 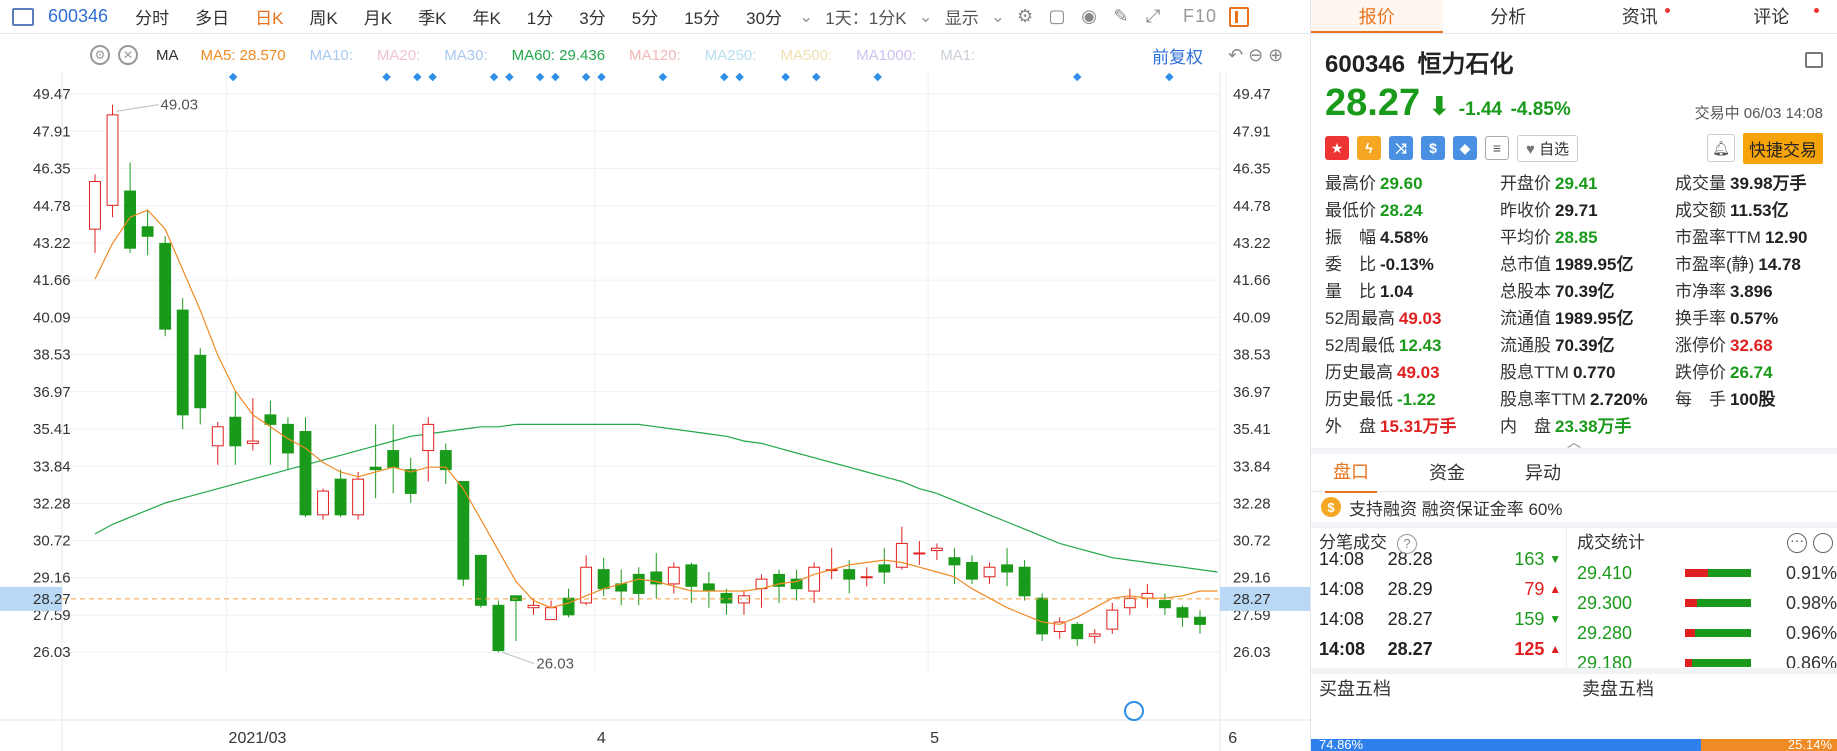 I want to click on add-watchlist-button: ♥ 自选, so click(x=1548, y=148).